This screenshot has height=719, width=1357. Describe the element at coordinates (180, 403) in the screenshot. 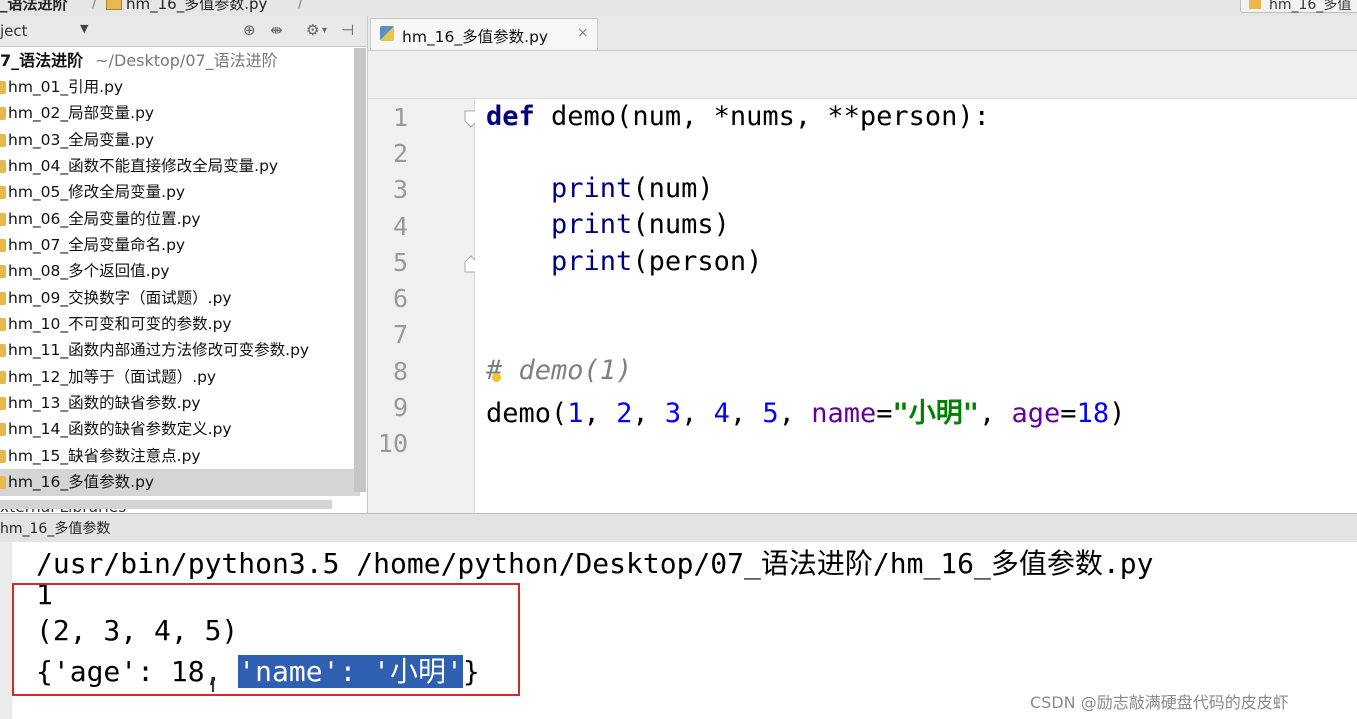

I see `file-item: hm_13_函数的缺省参数.py` at that location.